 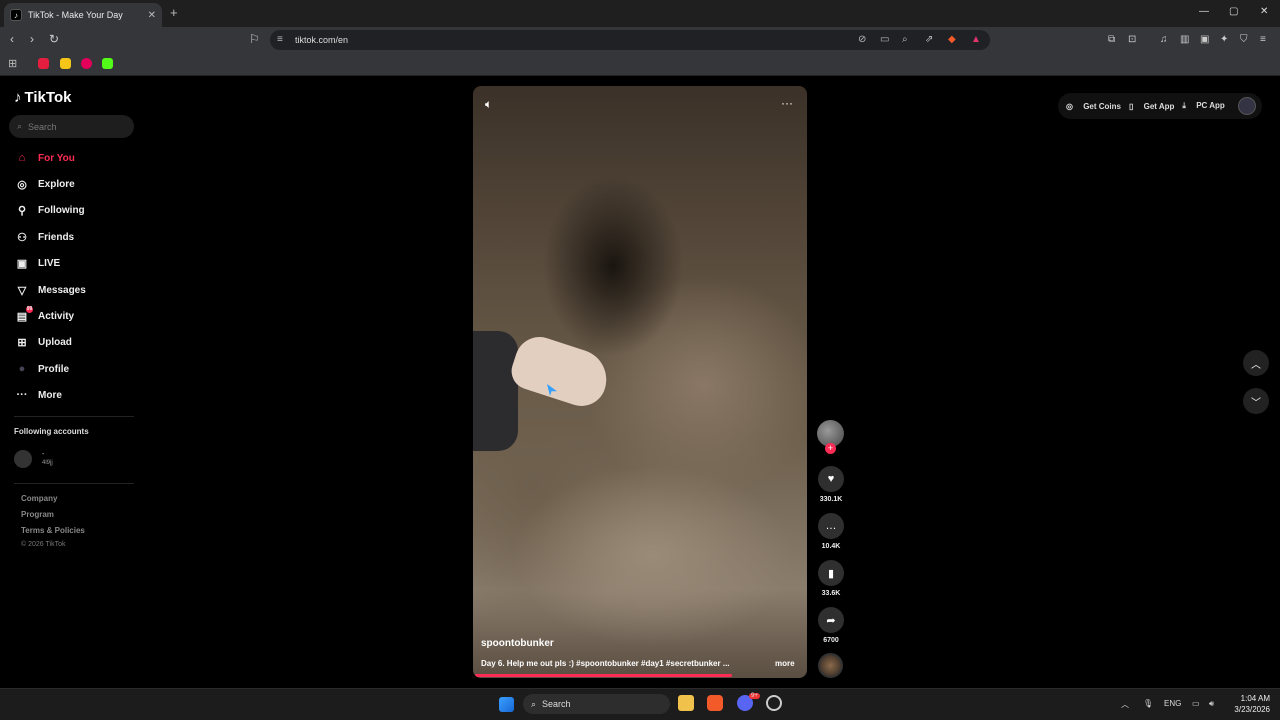 I want to click on sidebar-divider, so click(x=74, y=416).